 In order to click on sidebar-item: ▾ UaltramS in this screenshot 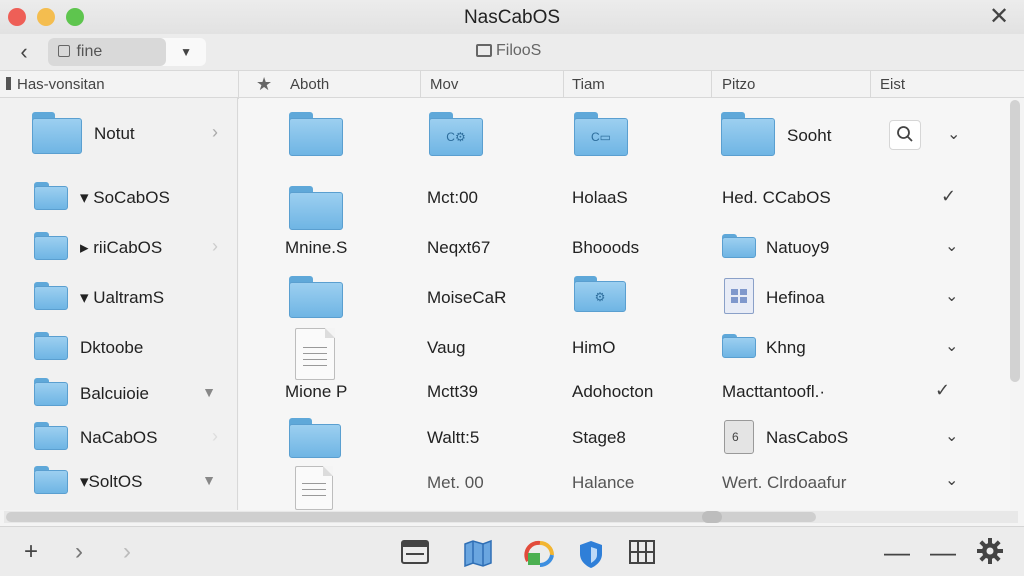, I will do `click(119, 298)`.